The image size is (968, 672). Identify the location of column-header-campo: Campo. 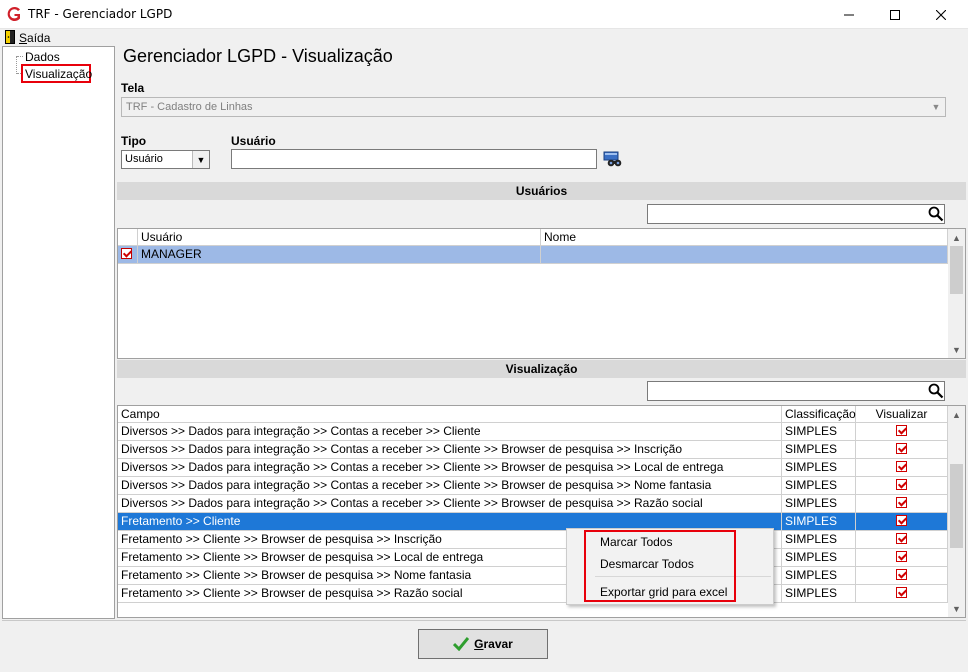
(450, 414).